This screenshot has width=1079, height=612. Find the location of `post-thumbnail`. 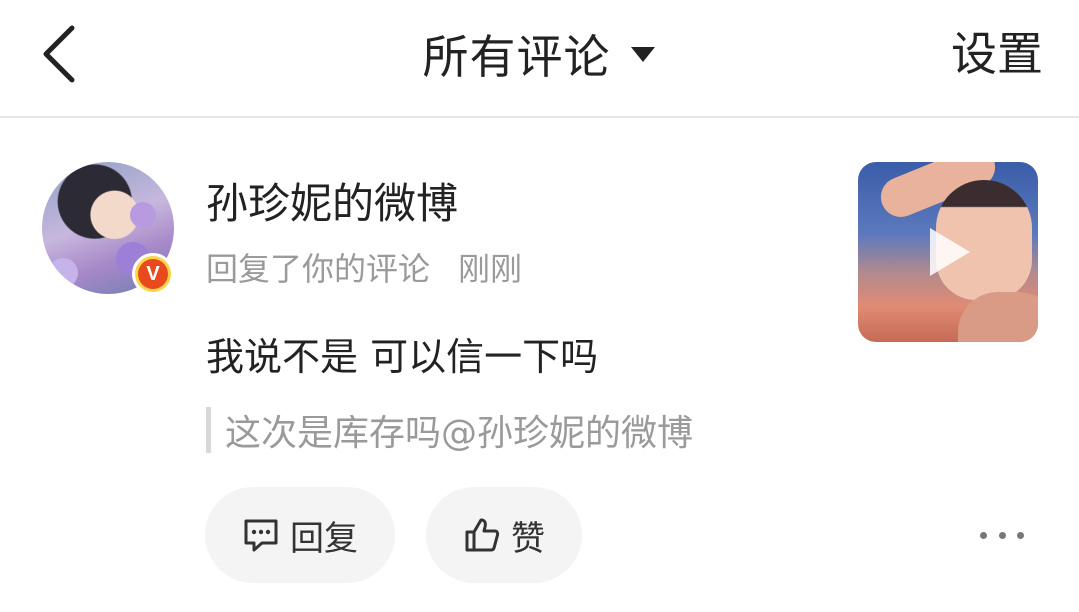

post-thumbnail is located at coordinates (948, 252).